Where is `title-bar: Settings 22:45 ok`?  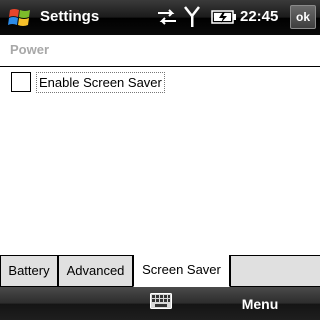
title-bar: Settings 22:45 ok is located at coordinates (160, 17).